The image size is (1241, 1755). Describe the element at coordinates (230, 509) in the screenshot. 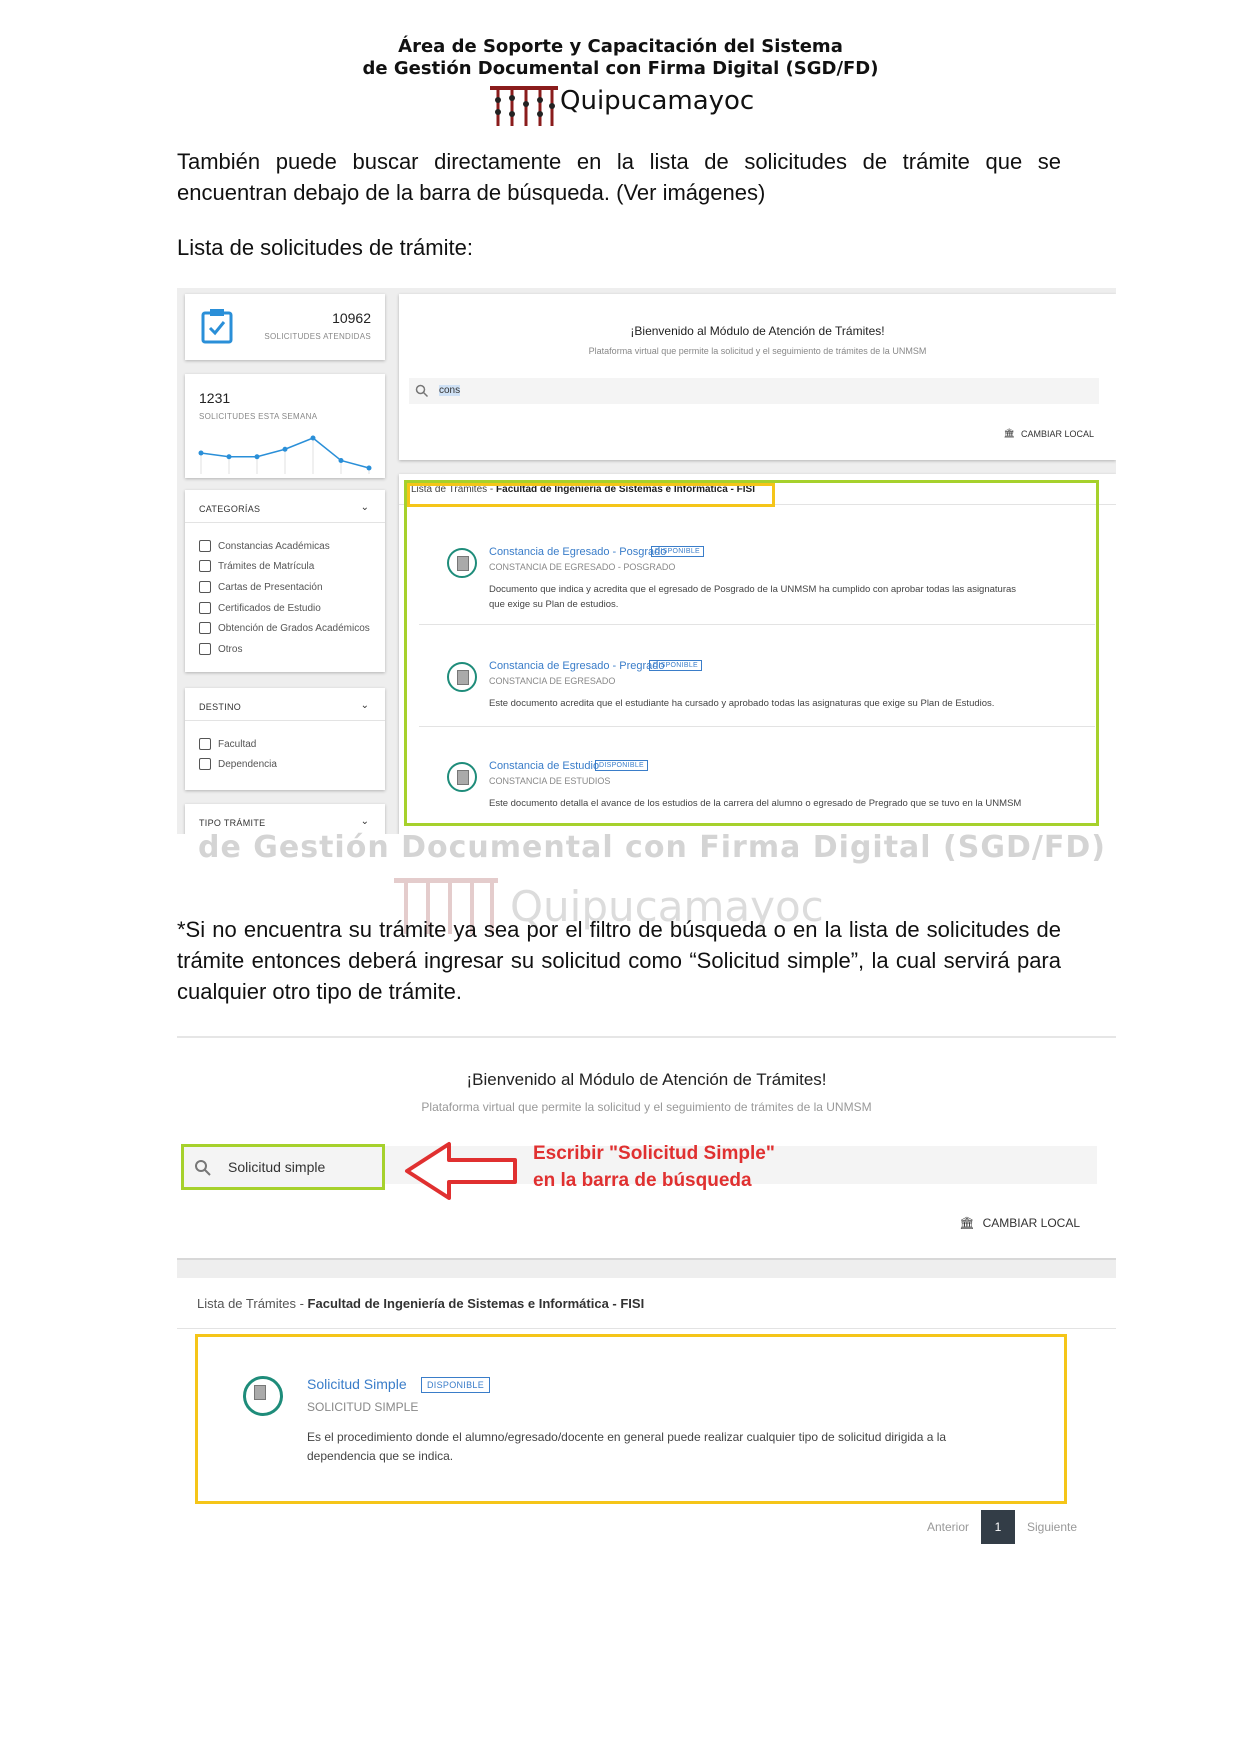

I see `categorias-title: CATEGORÍAS` at that location.